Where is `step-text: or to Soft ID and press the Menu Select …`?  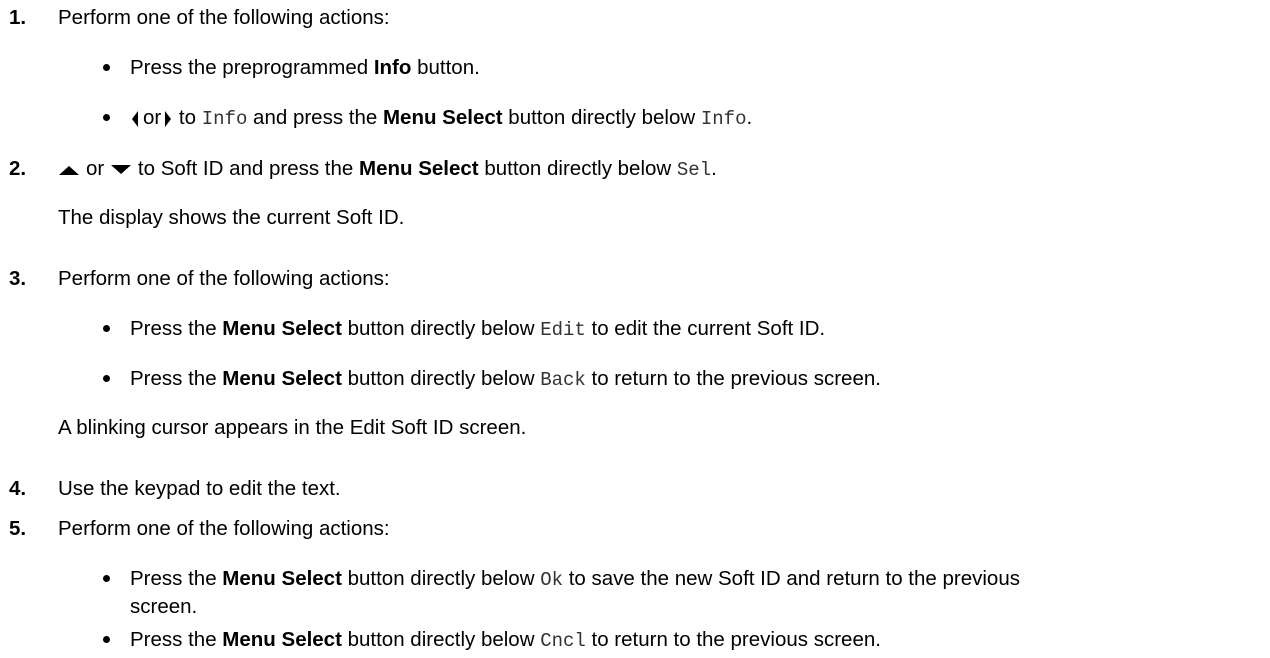 step-text: or to Soft ID and press the Menu Select … is located at coordinates (387, 169).